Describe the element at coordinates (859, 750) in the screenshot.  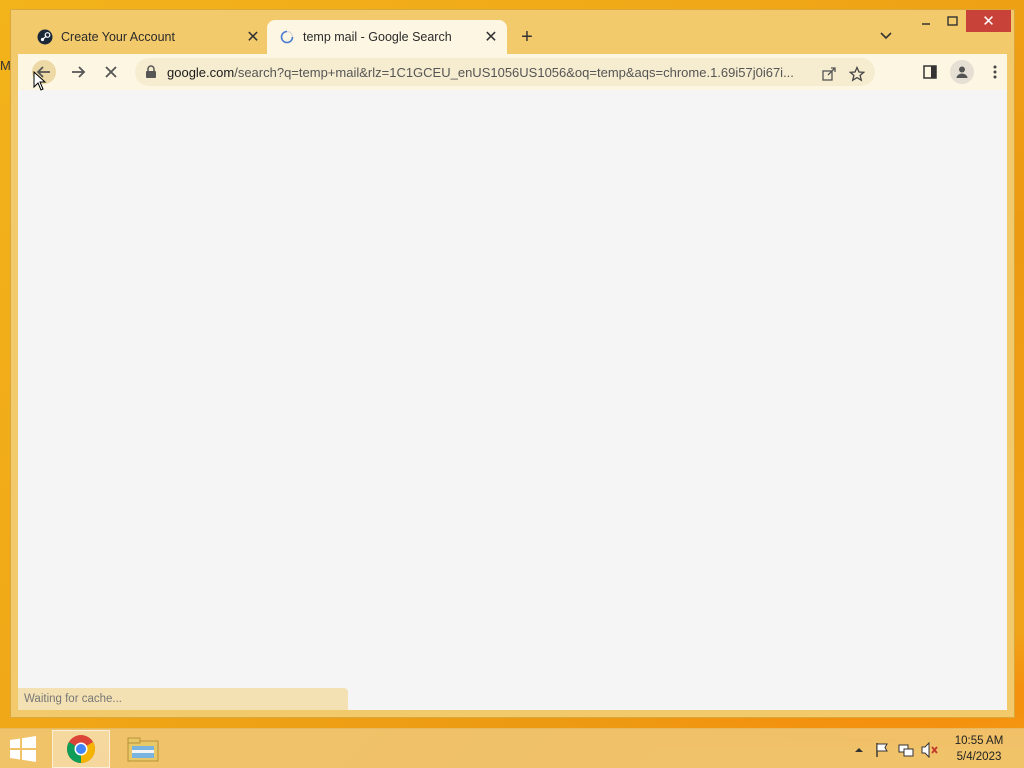
I see `chevron-up-icon` at that location.